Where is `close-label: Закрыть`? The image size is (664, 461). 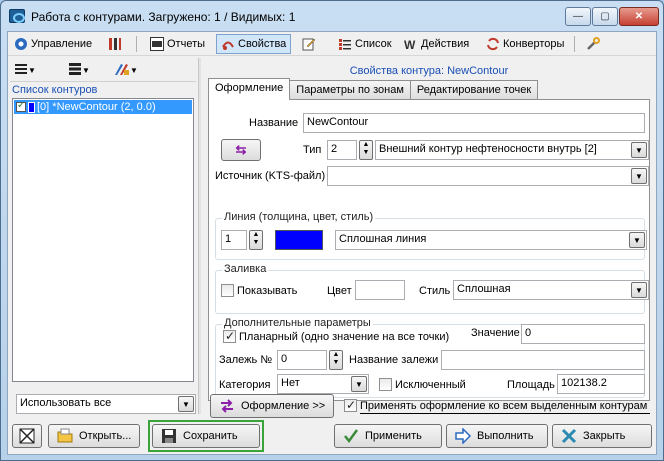 close-label: Закрыть is located at coordinates (604, 436).